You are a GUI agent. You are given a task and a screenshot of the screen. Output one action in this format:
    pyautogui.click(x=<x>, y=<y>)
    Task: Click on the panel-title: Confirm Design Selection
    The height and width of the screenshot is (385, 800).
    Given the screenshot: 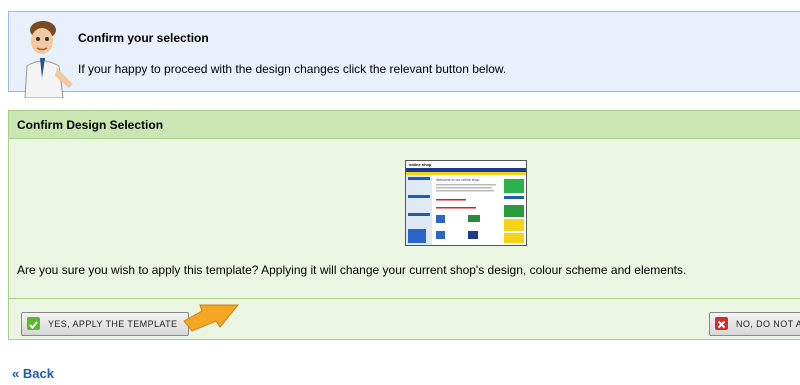 What is the action you would take?
    pyautogui.click(x=404, y=125)
    